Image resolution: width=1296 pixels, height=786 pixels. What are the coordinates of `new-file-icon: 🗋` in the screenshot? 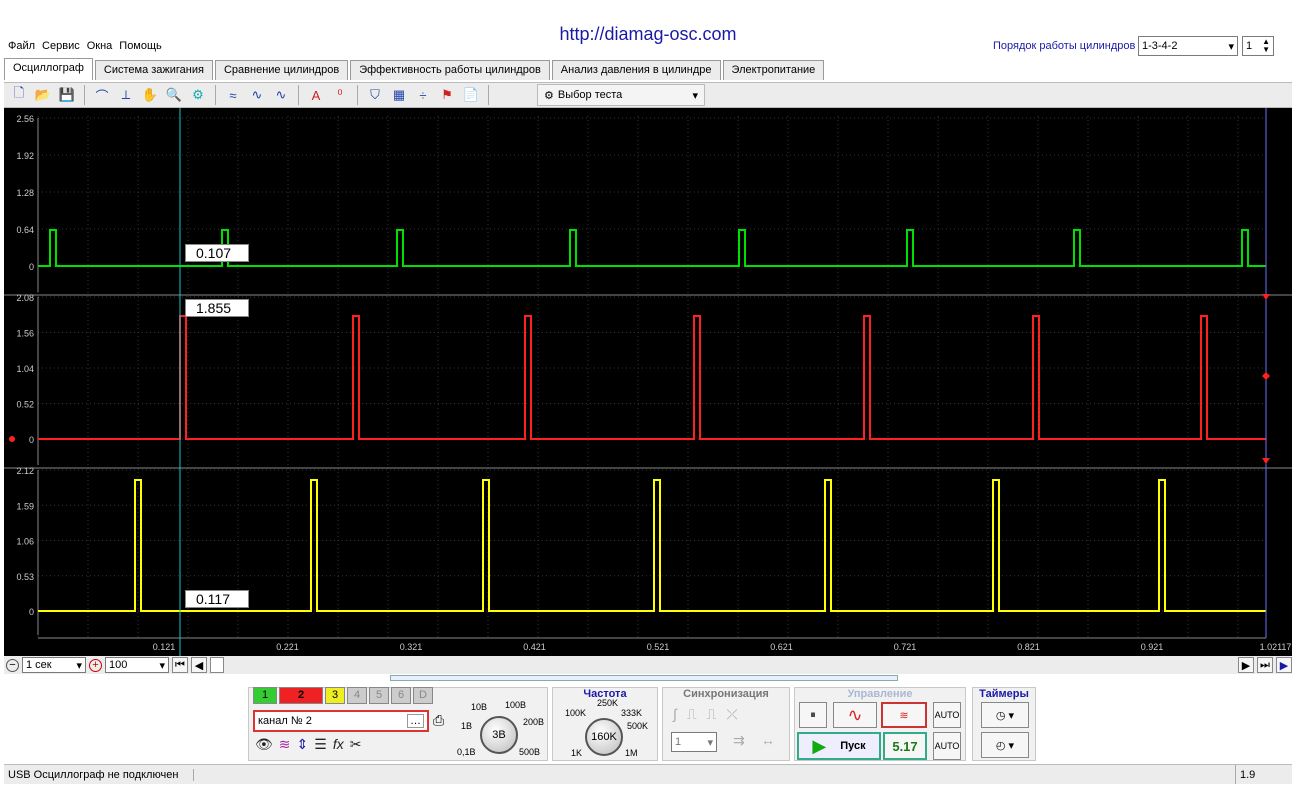 It's located at (19, 95).